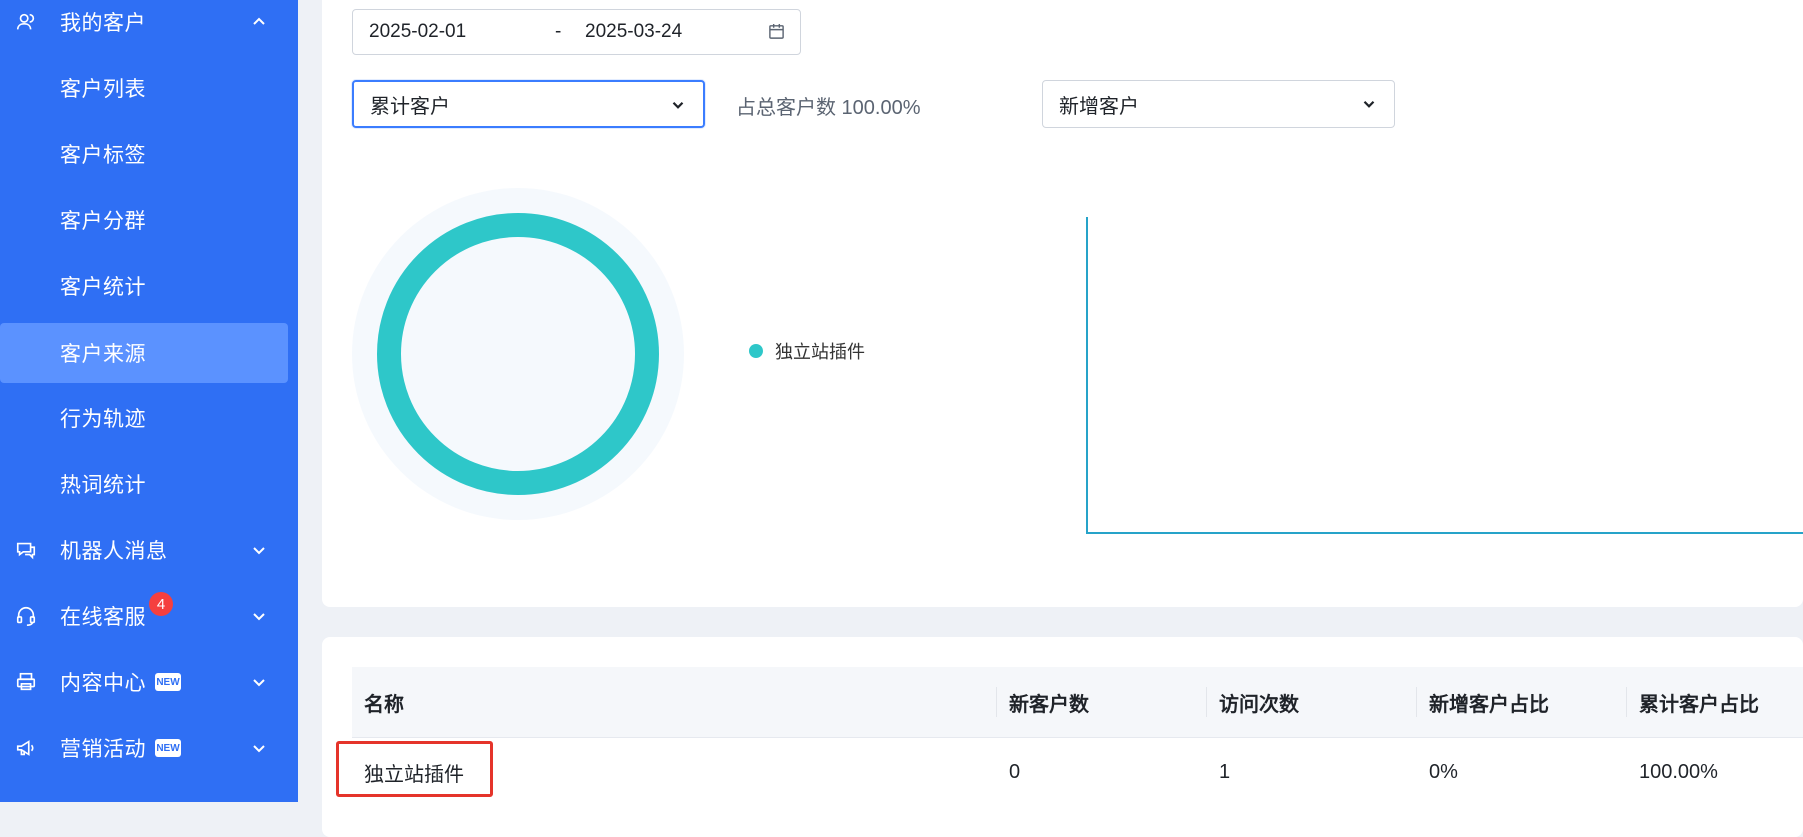 Image resolution: width=1803 pixels, height=837 pixels. What do you see at coordinates (1443, 771) in the screenshot?
I see `cell-new-ratio: 0%` at bounding box center [1443, 771].